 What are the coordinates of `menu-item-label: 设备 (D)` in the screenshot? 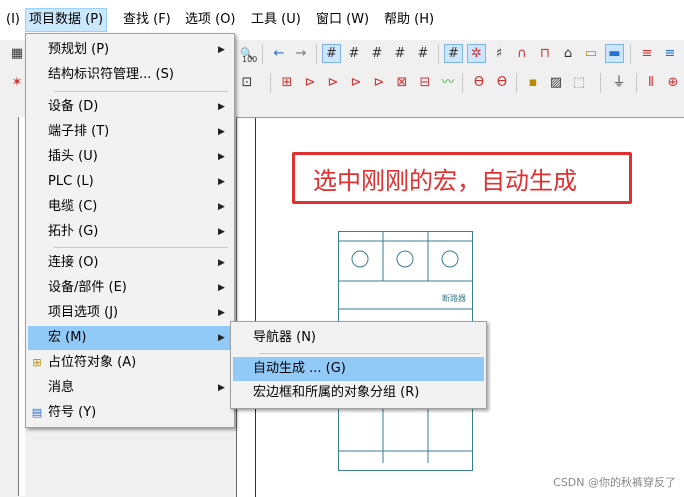 It's located at (73, 106).